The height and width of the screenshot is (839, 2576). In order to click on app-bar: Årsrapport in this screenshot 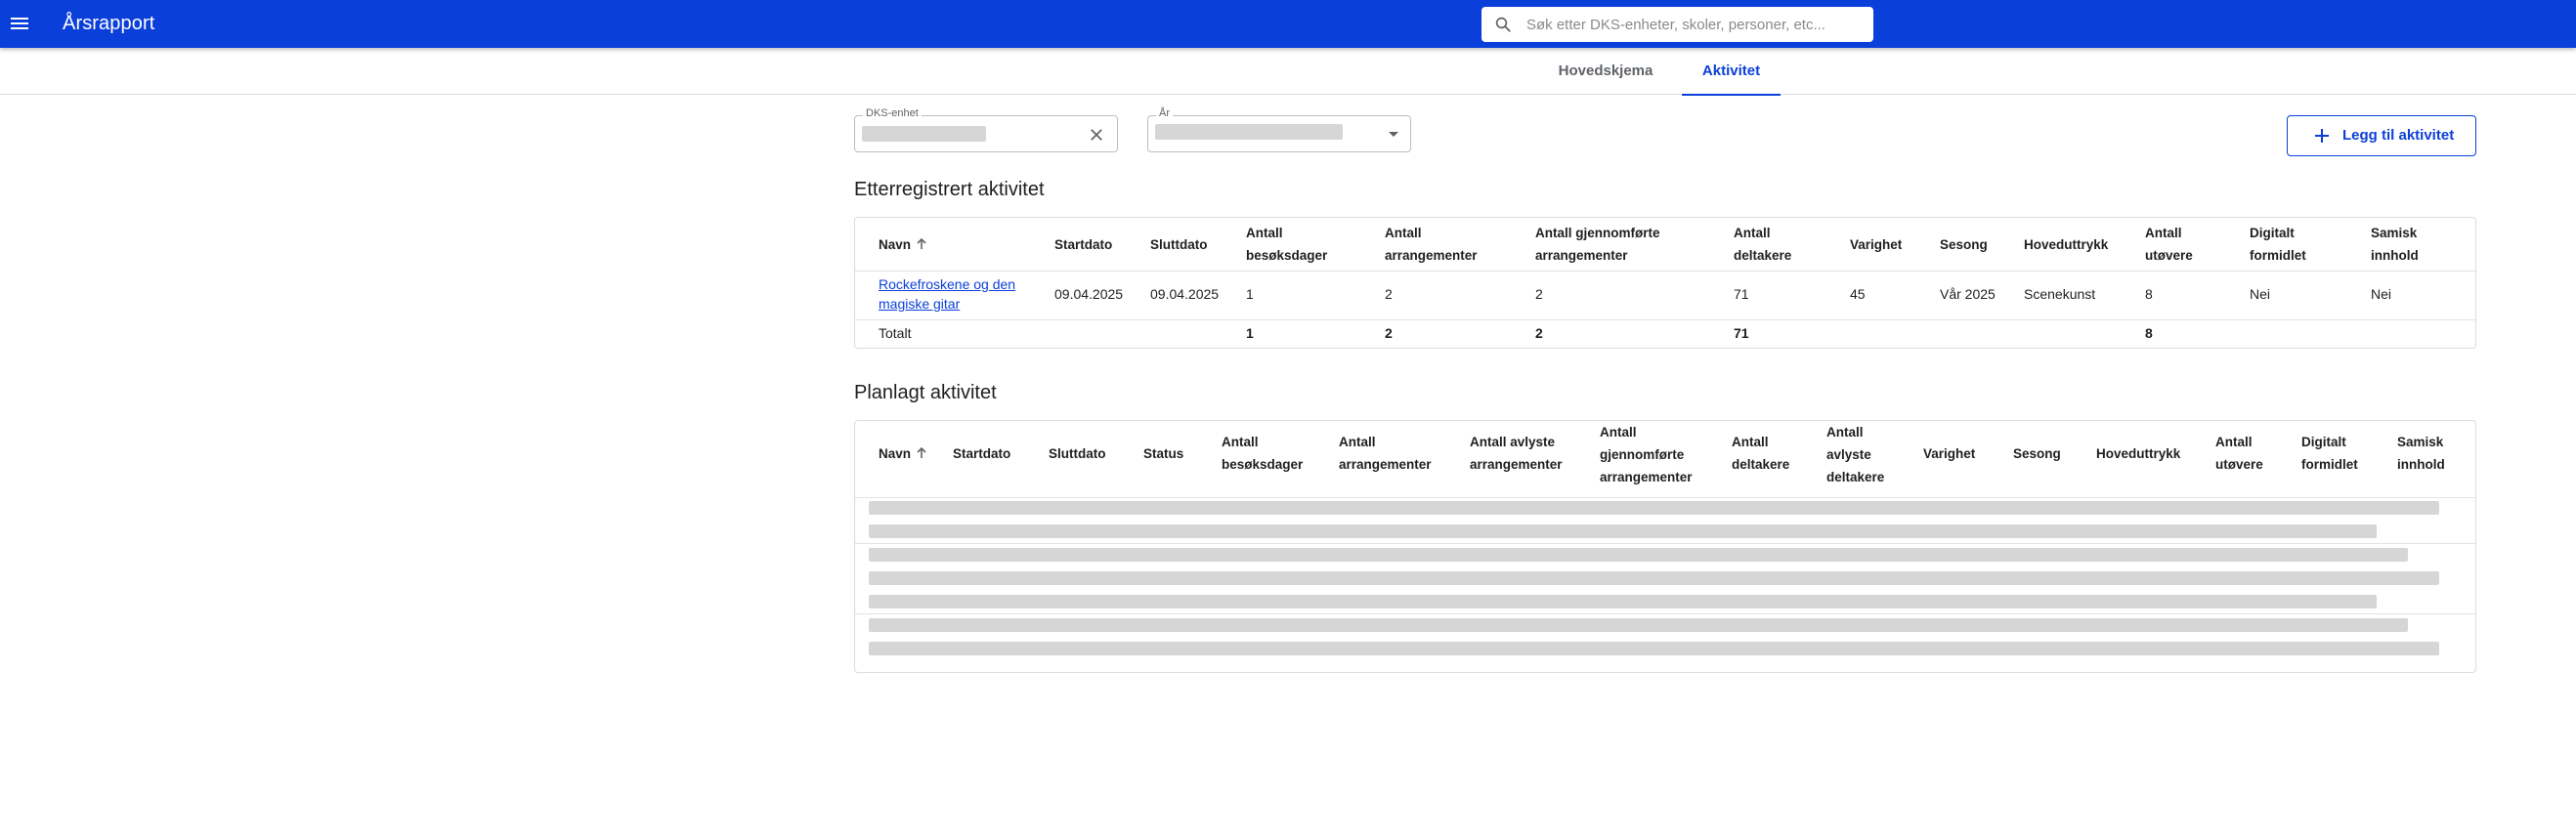, I will do `click(1288, 24)`.